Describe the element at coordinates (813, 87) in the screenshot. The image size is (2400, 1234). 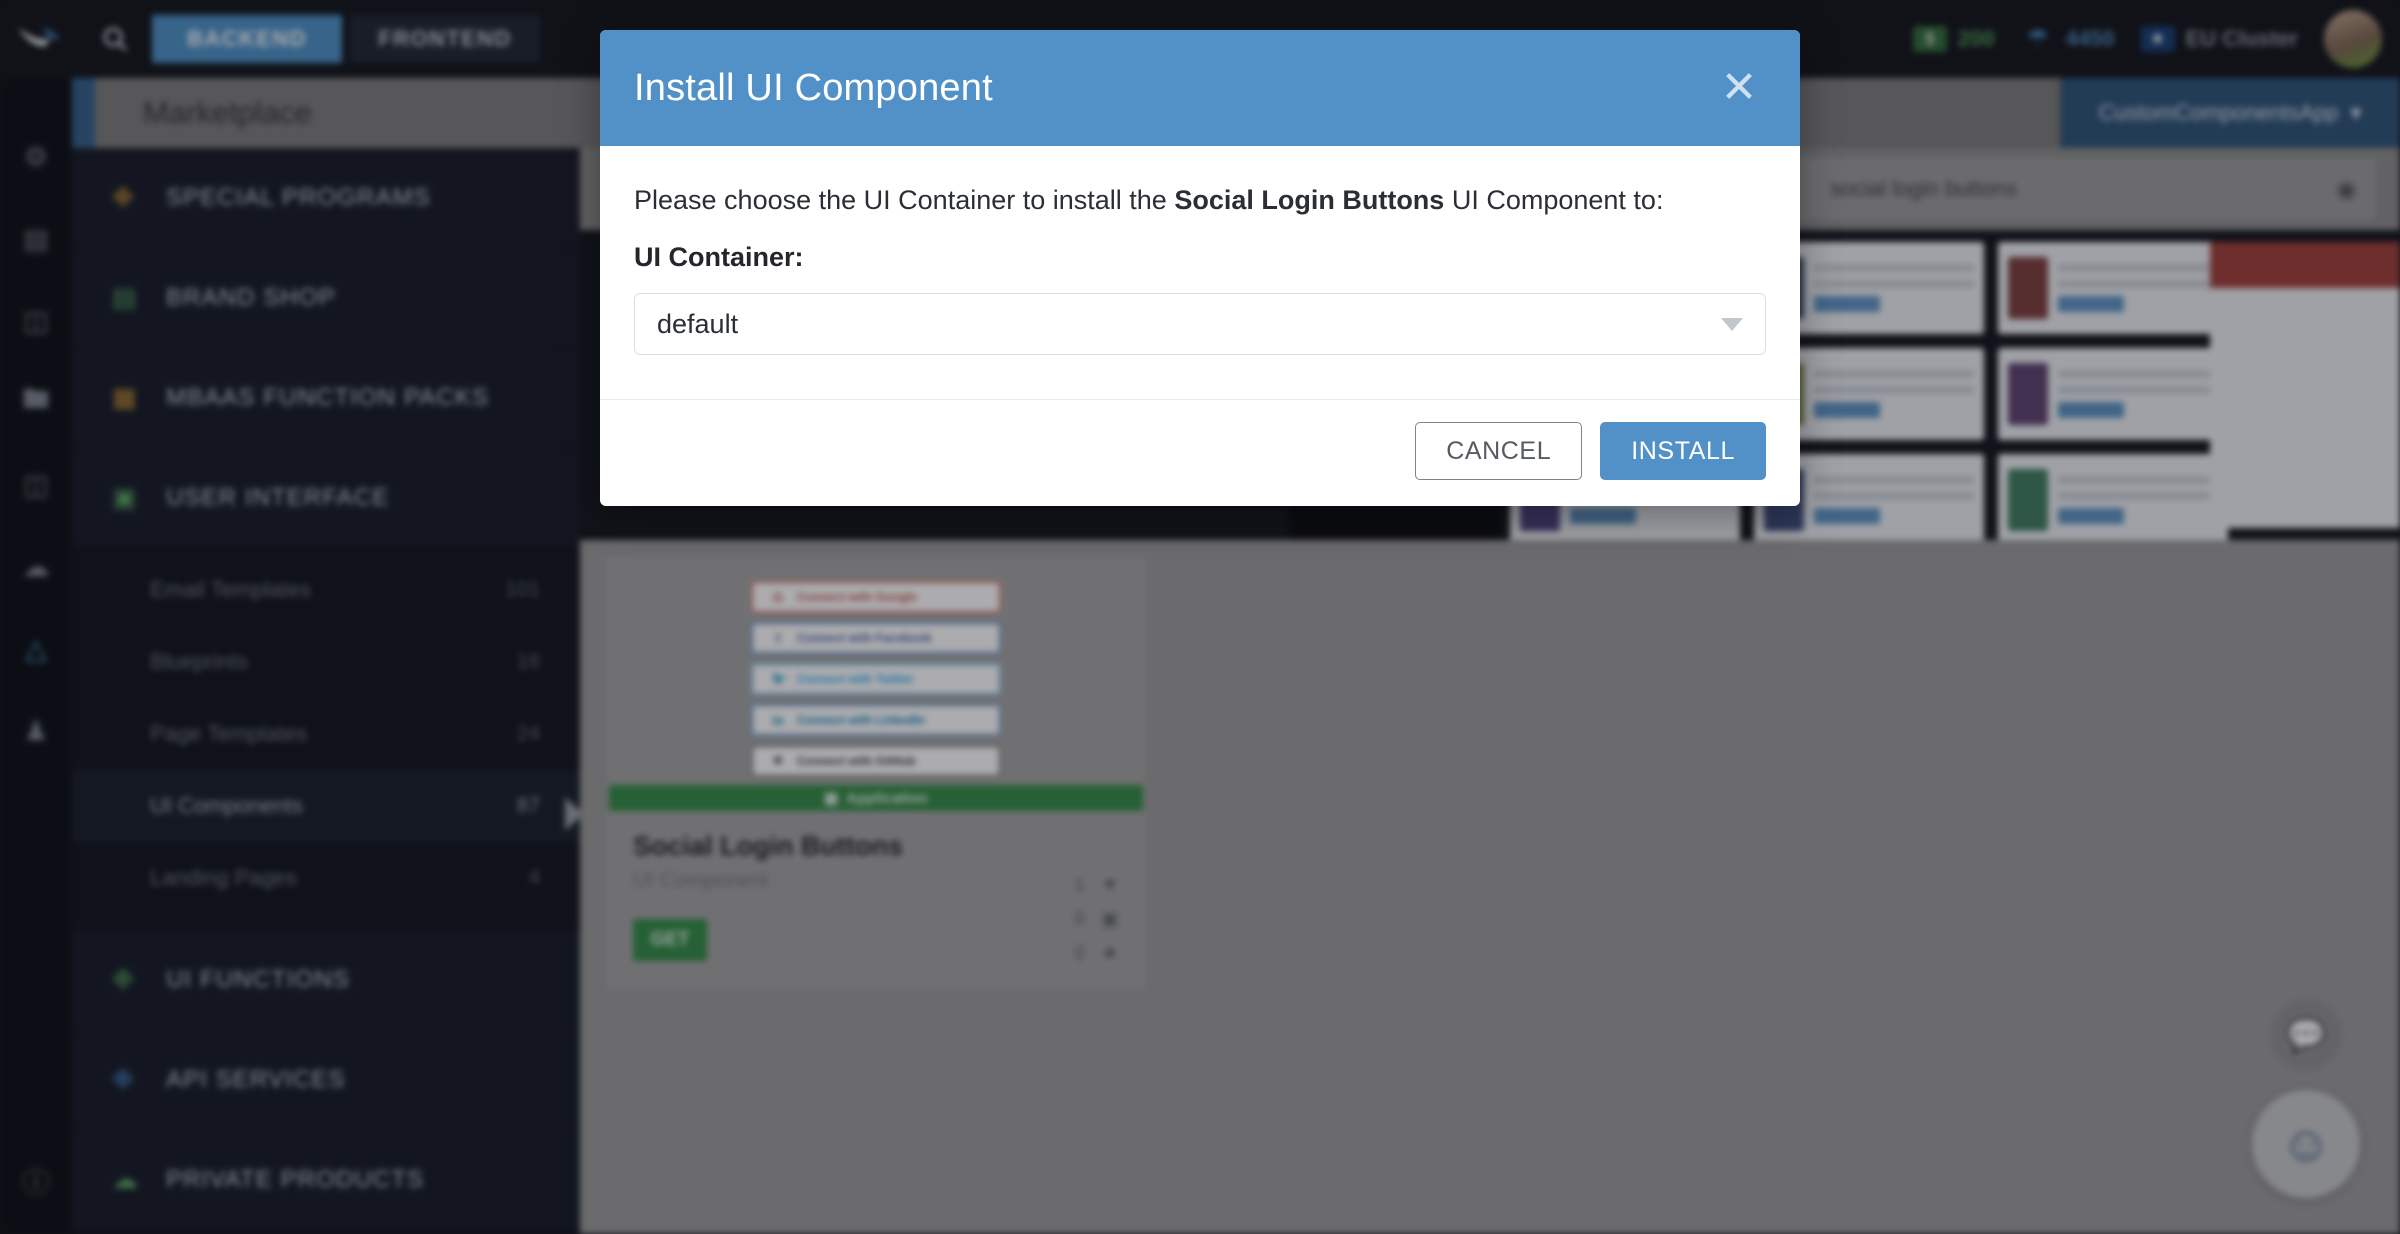
I see `dialog-title: Install UI Component` at that location.